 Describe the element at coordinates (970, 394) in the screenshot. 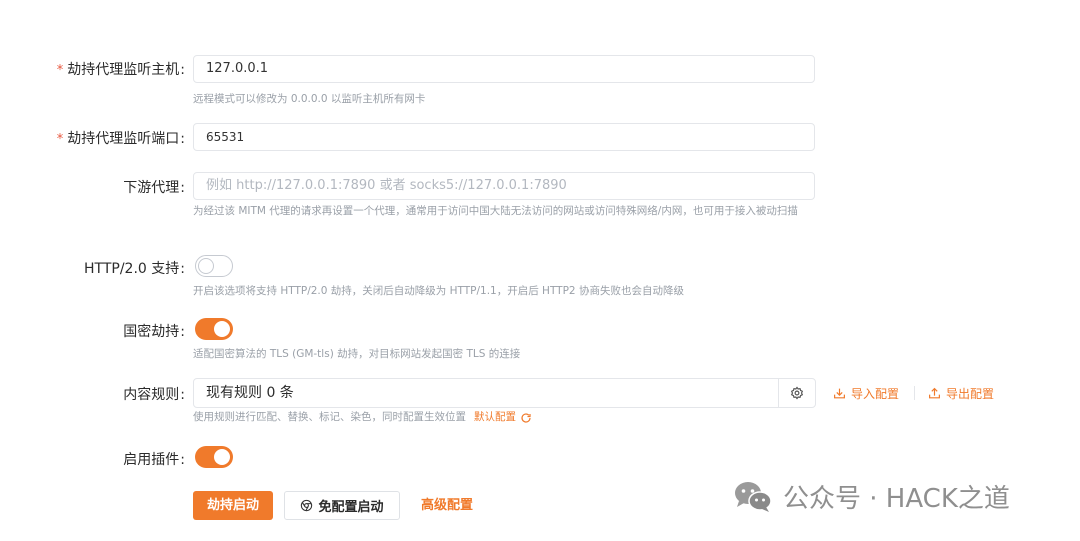

I see `export-config-label: 导出配置` at that location.